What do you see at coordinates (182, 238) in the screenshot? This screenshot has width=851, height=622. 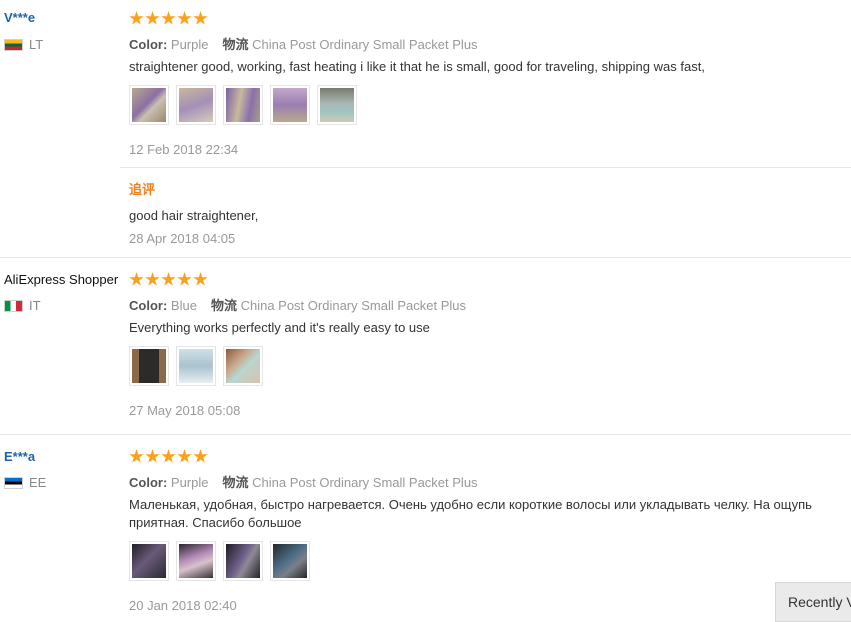 I see `followup-date: 28 Apr 2018 04:05` at bounding box center [182, 238].